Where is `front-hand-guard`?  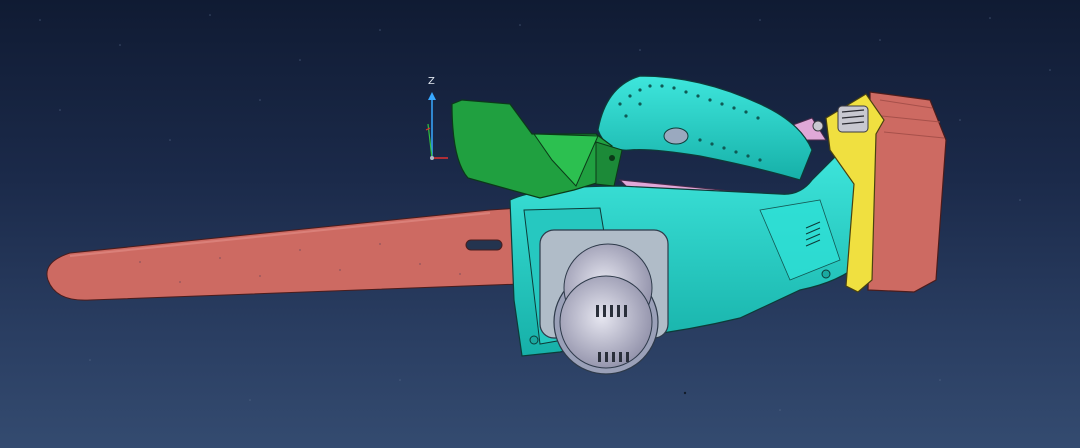 front-hand-guard is located at coordinates (537, 149).